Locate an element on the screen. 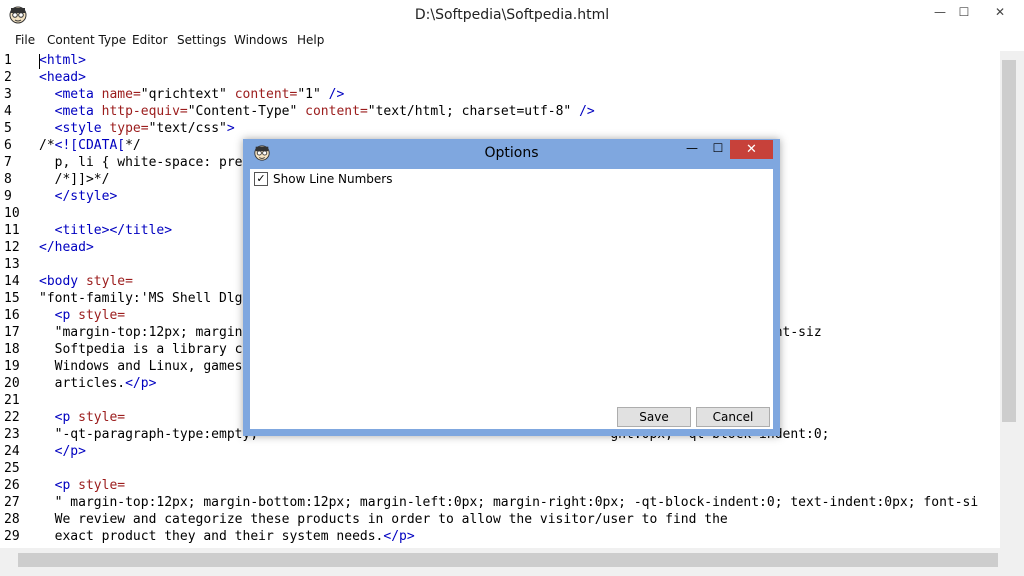  code-line: p, li { white-space: pre is located at coordinates (141, 162).